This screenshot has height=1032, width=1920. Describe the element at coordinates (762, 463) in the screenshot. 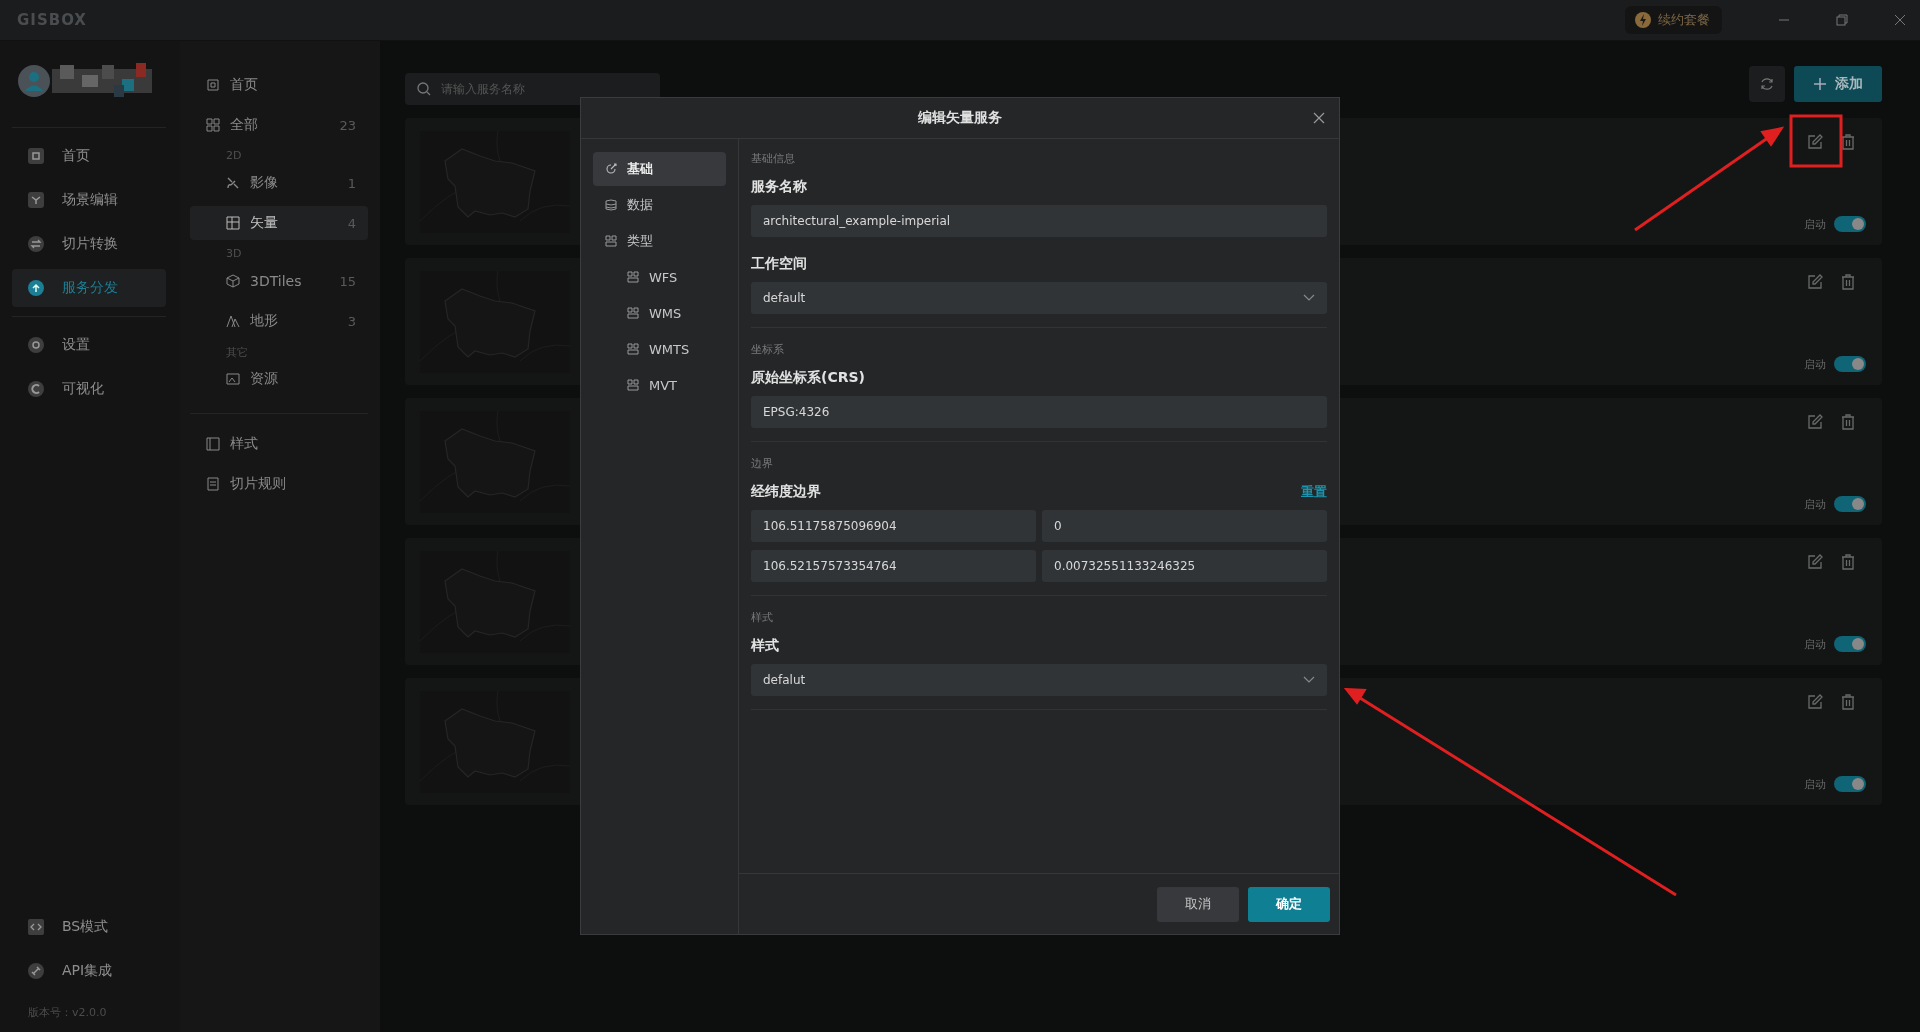

I see `section-heading: 边界` at that location.